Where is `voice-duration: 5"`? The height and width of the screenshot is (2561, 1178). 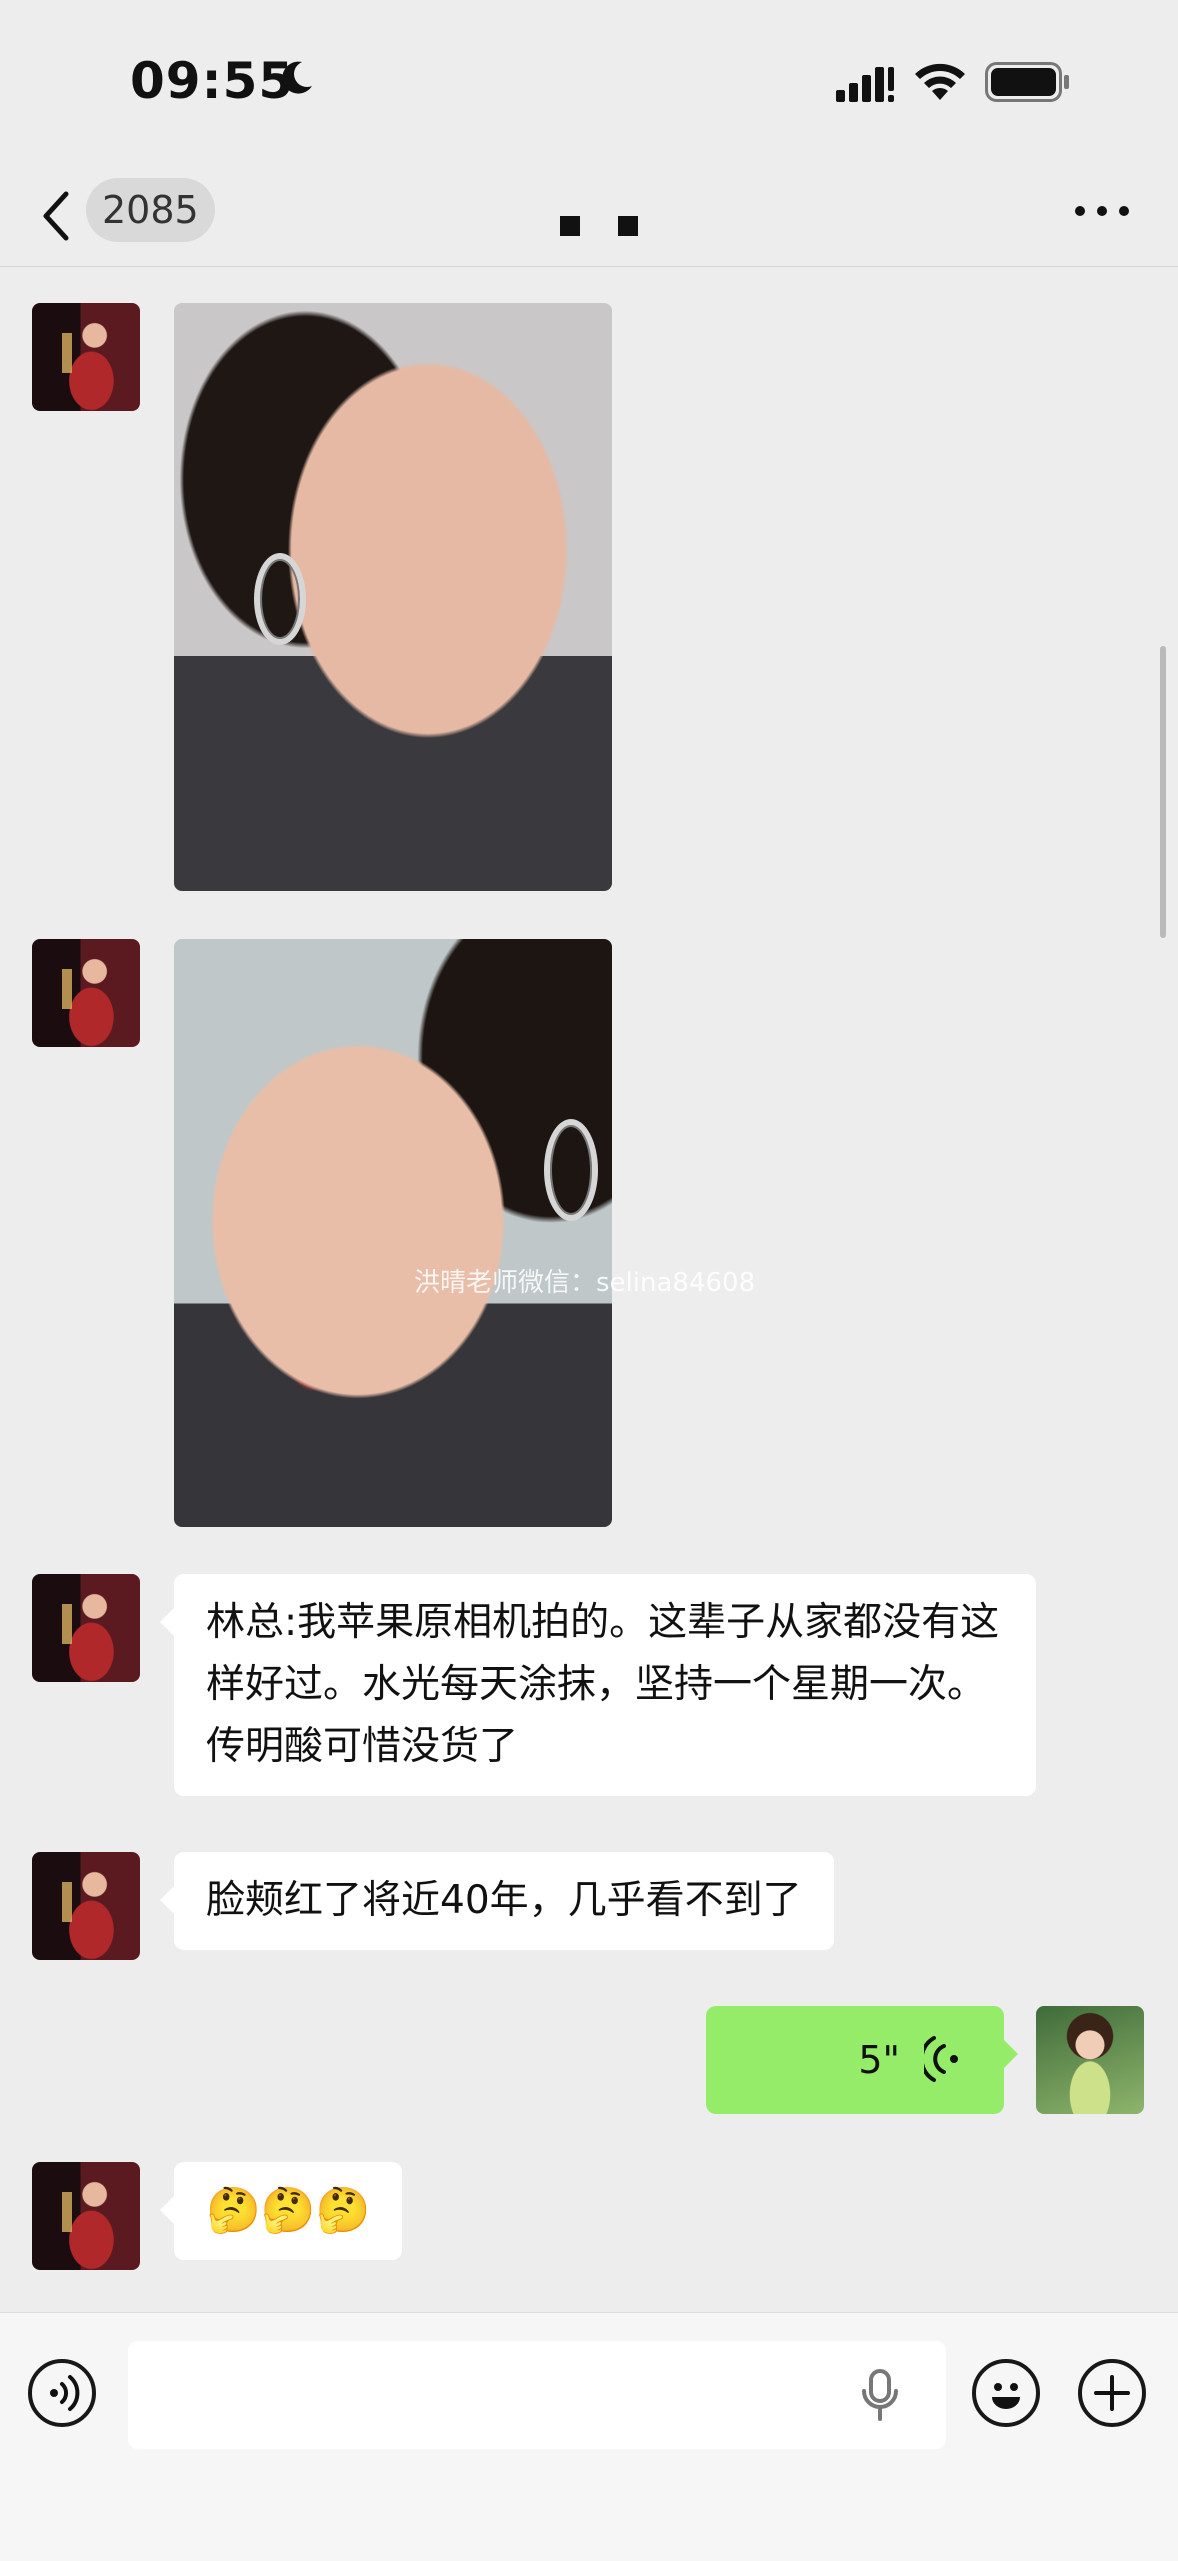
voice-duration: 5" is located at coordinates (879, 2060).